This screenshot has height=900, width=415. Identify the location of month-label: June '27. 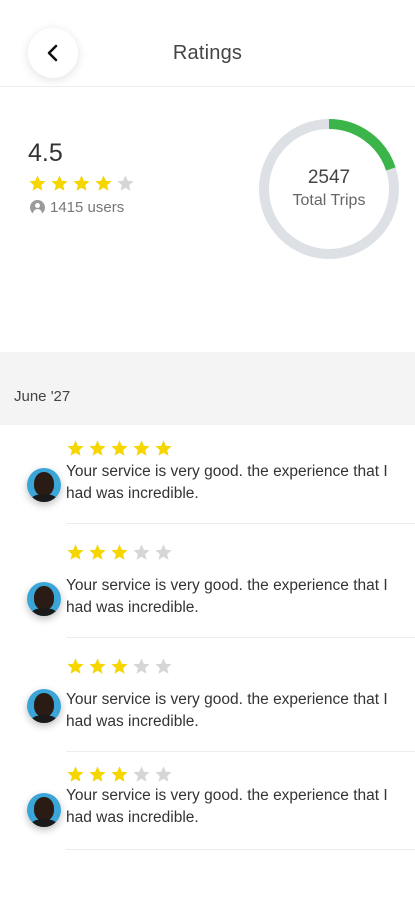
(42, 396).